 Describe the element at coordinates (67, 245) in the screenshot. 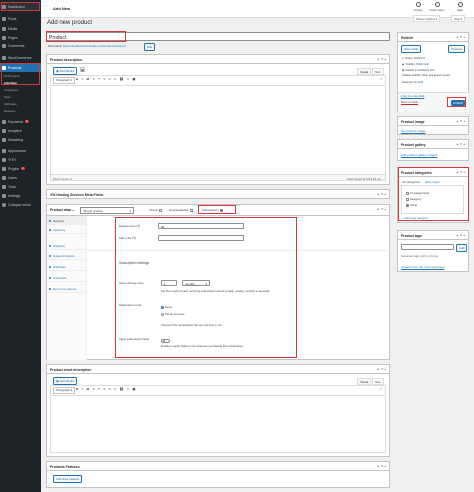

I see `tab-shipping: Shipping` at that location.